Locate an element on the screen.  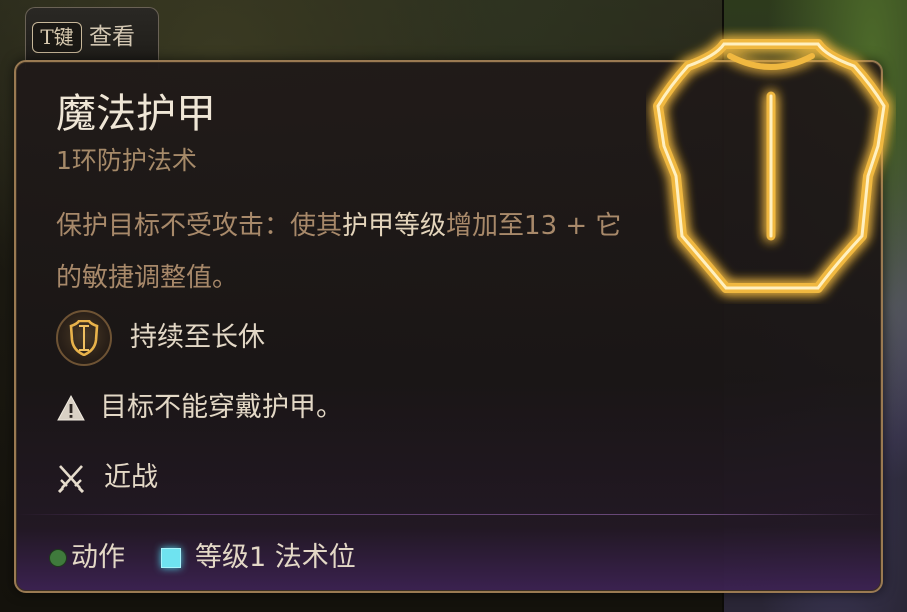
cost-footer: 动作 等级1 法术位 is located at coordinates (202, 558).